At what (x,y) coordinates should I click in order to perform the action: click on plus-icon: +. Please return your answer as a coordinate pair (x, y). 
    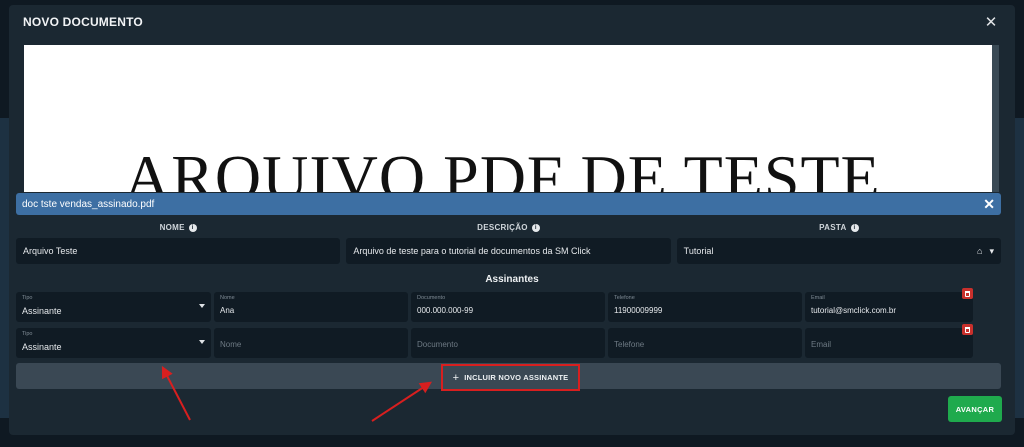
    Looking at the image, I should click on (456, 377).